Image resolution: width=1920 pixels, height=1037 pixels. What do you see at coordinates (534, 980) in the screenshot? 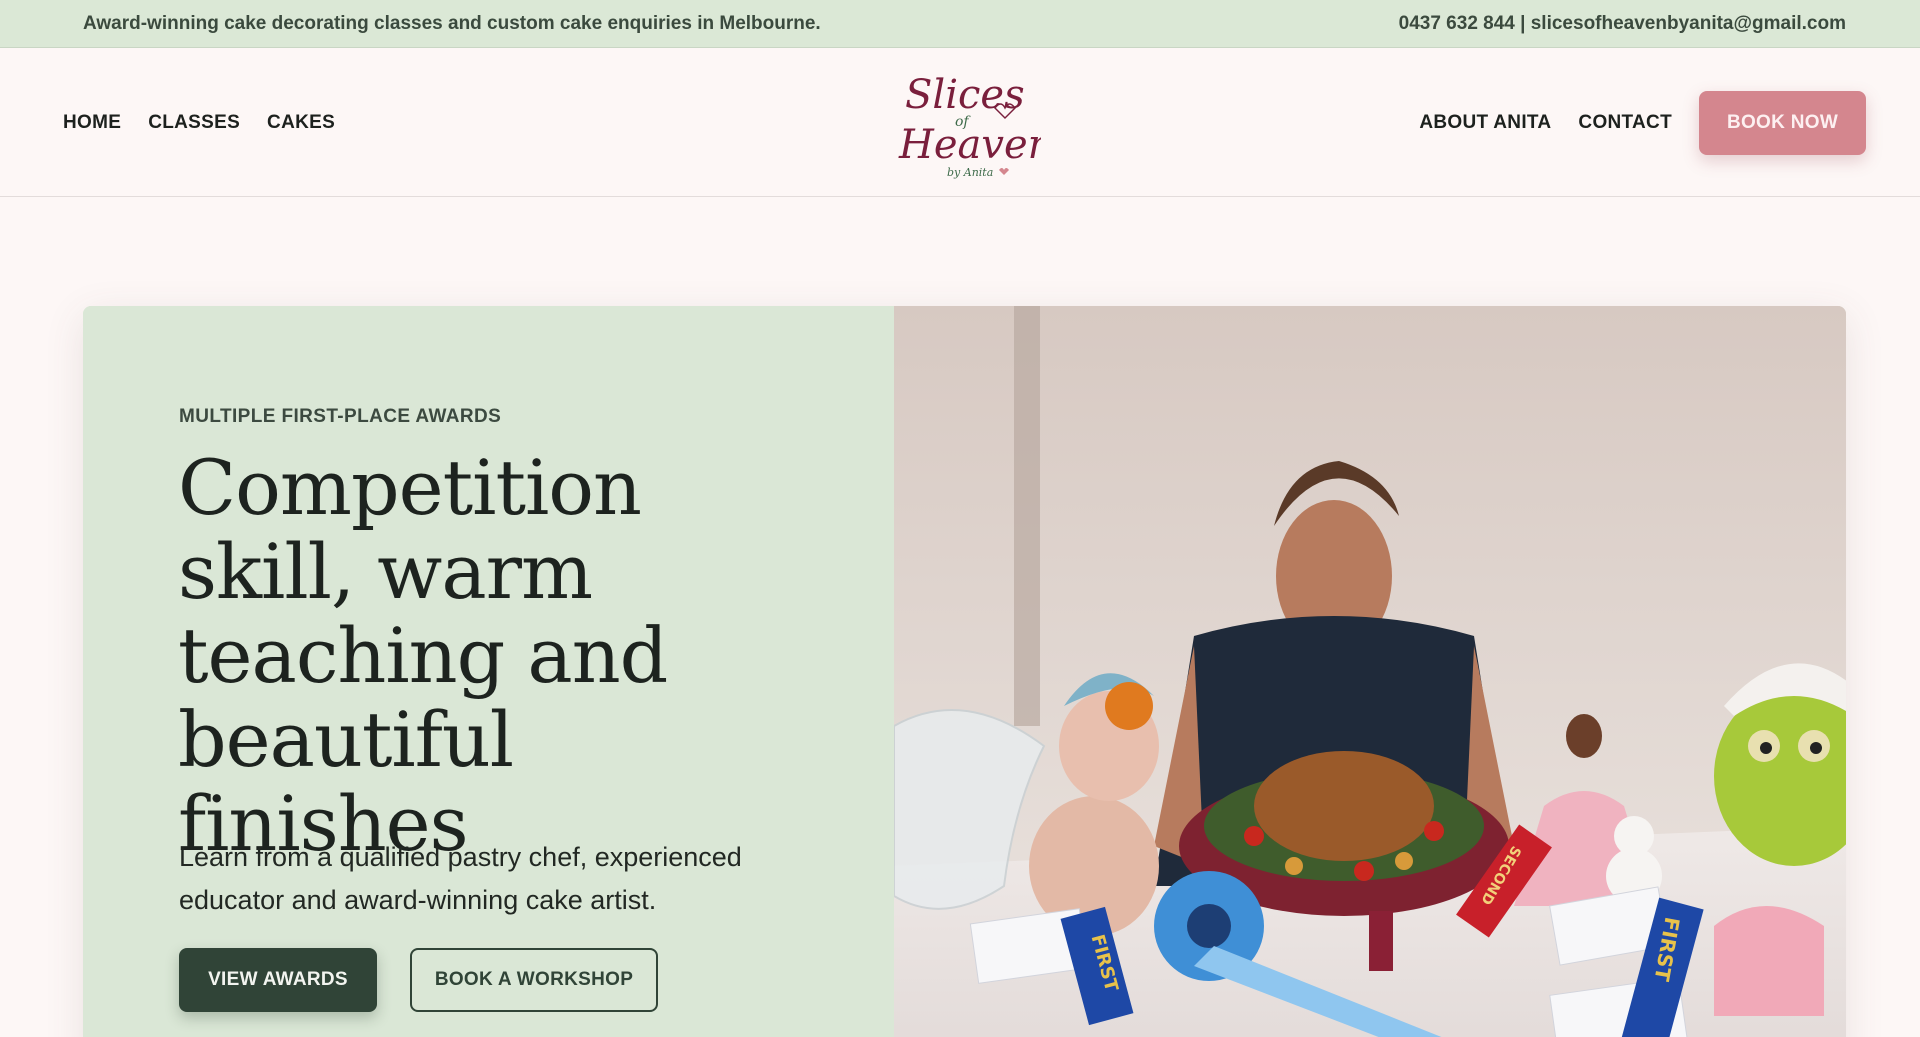
I see `book-workshop-button: BOOK A WORKSHOP` at bounding box center [534, 980].